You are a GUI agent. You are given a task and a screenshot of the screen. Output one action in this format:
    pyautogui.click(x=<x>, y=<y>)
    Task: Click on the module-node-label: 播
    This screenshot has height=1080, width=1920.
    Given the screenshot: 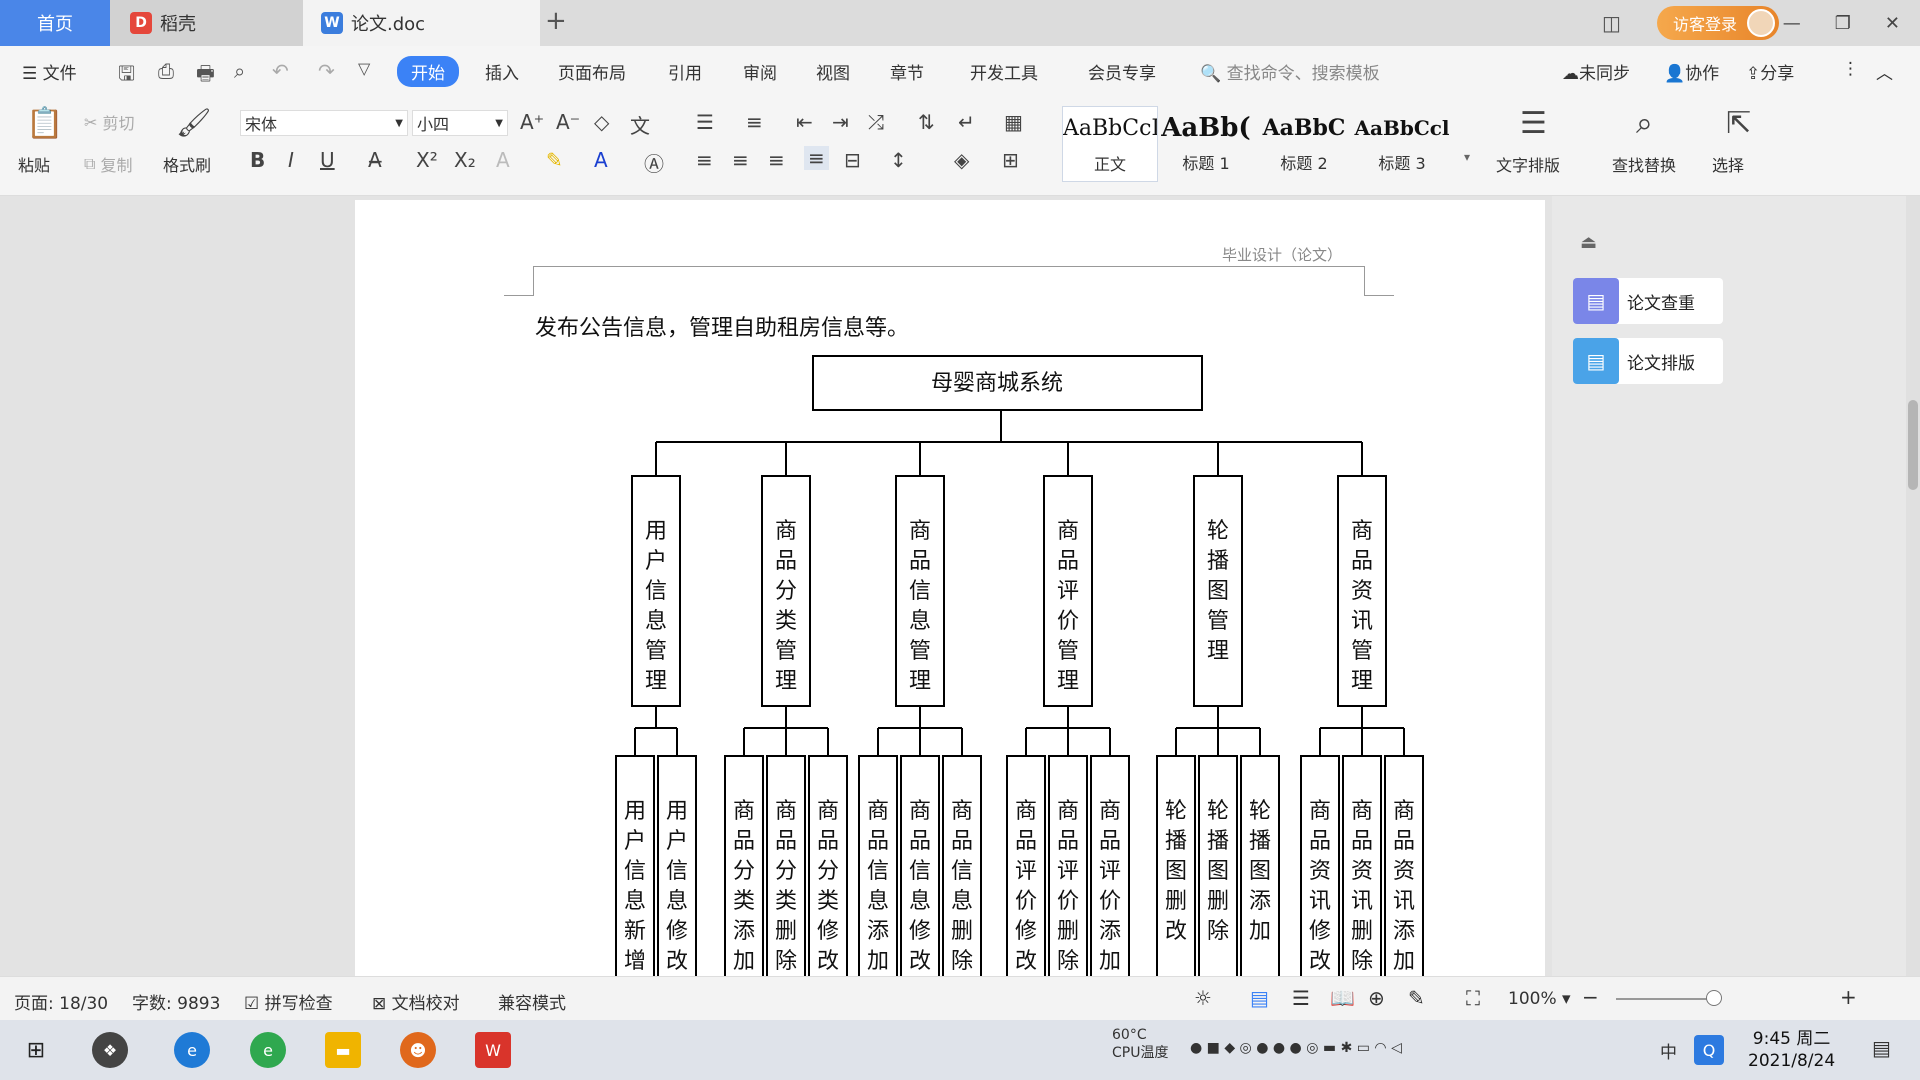 What is the action you would take?
    pyautogui.click(x=1218, y=561)
    